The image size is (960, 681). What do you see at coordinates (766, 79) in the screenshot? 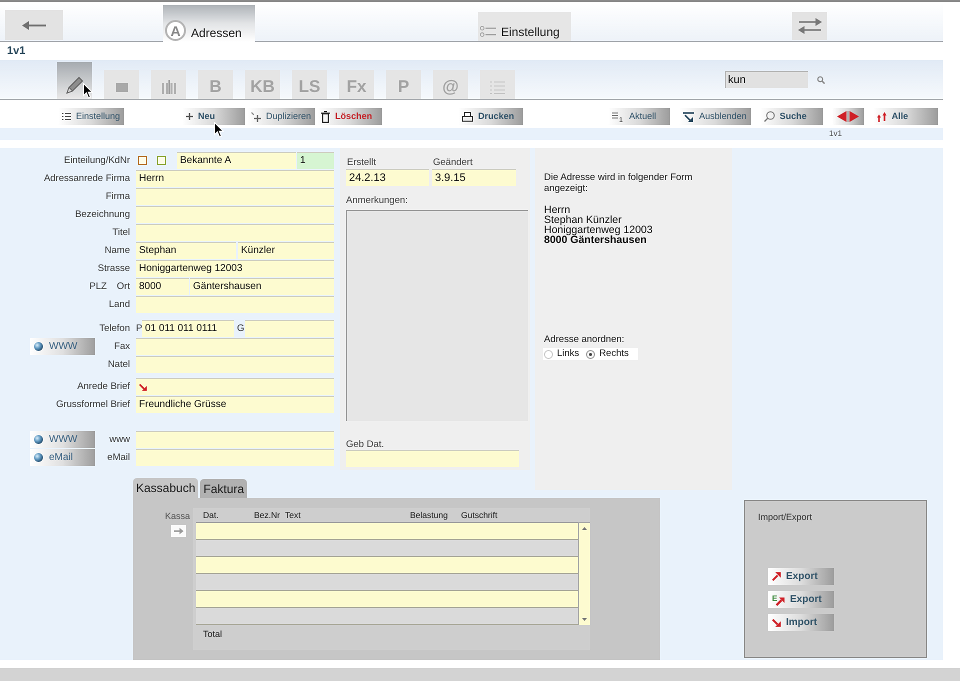
I see `search-field: kun` at bounding box center [766, 79].